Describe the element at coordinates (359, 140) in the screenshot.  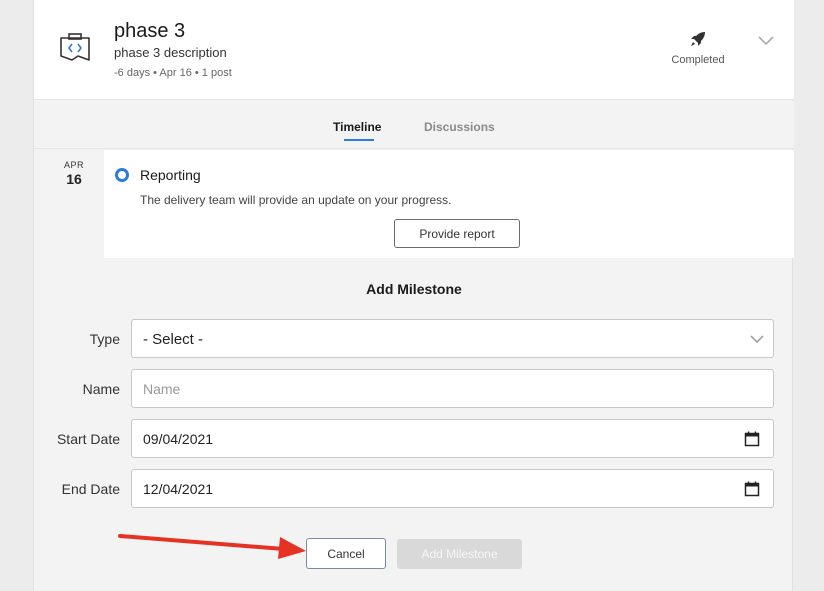
I see `active-tab-indicator` at that location.